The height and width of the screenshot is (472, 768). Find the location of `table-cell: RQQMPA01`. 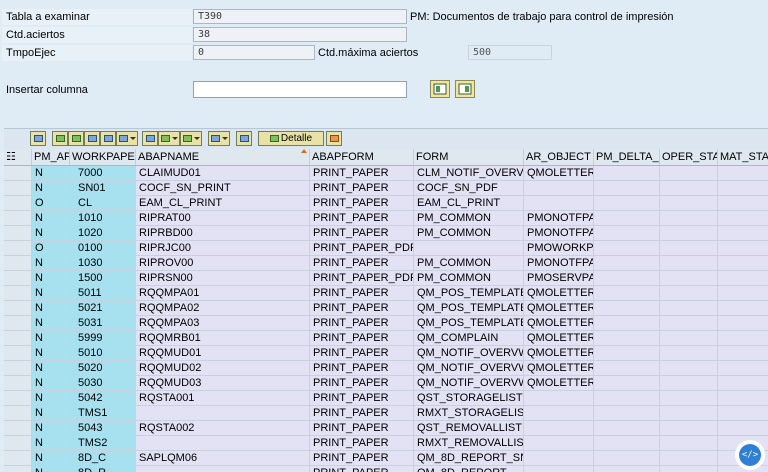

table-cell: RQQMPA01 is located at coordinates (223, 293).